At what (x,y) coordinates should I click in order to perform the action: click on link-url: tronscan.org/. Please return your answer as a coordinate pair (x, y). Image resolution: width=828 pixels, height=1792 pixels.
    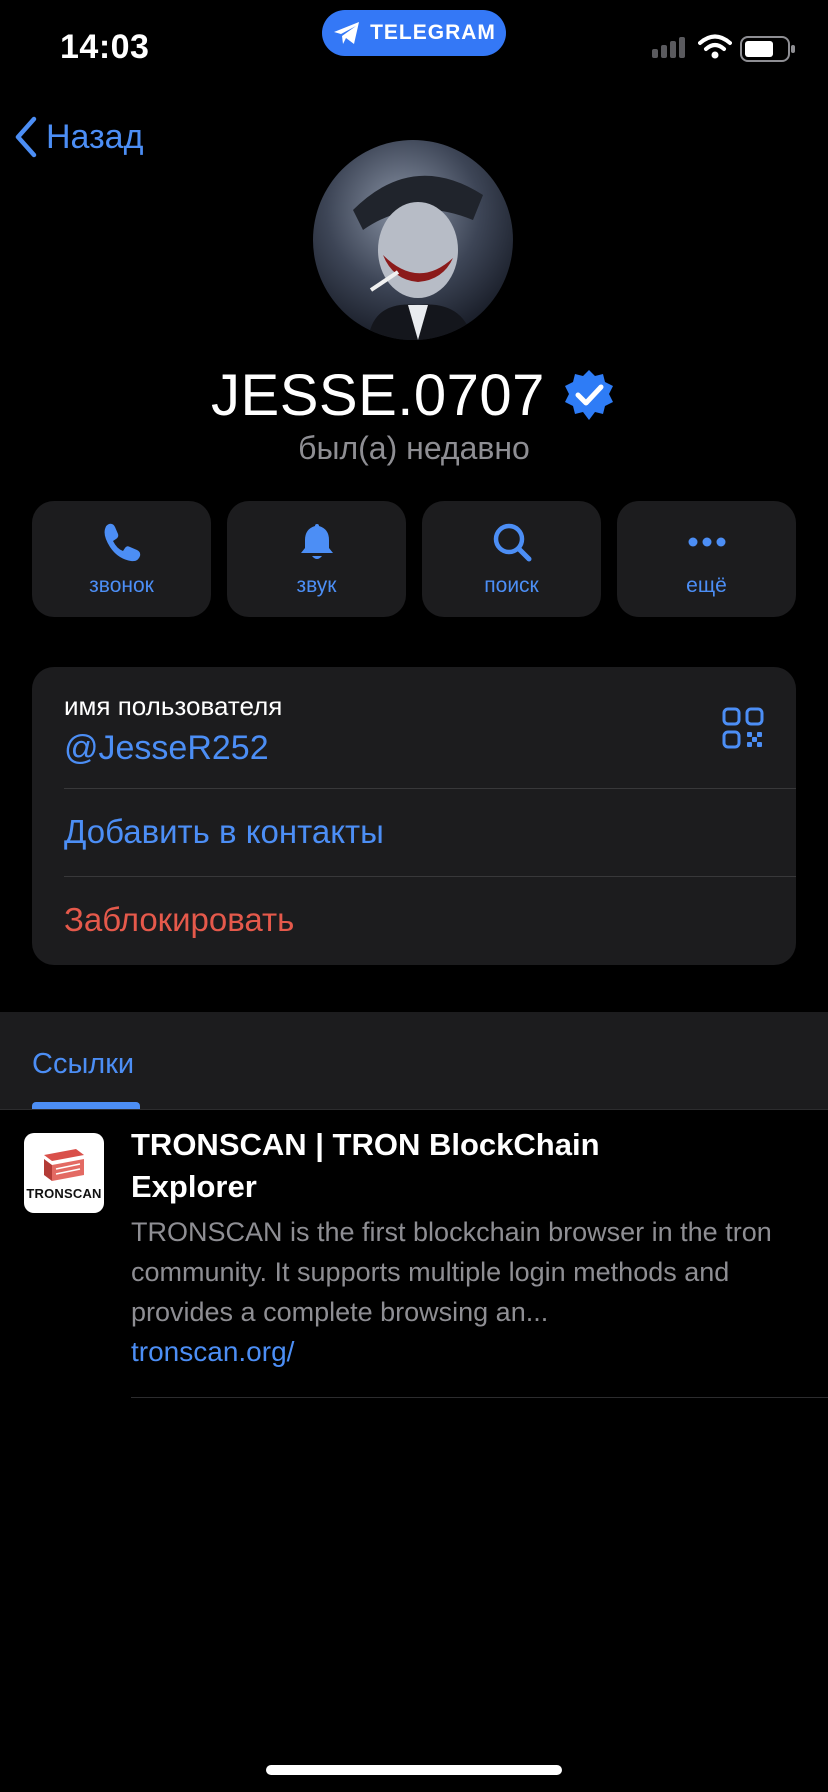
    Looking at the image, I should click on (212, 1352).